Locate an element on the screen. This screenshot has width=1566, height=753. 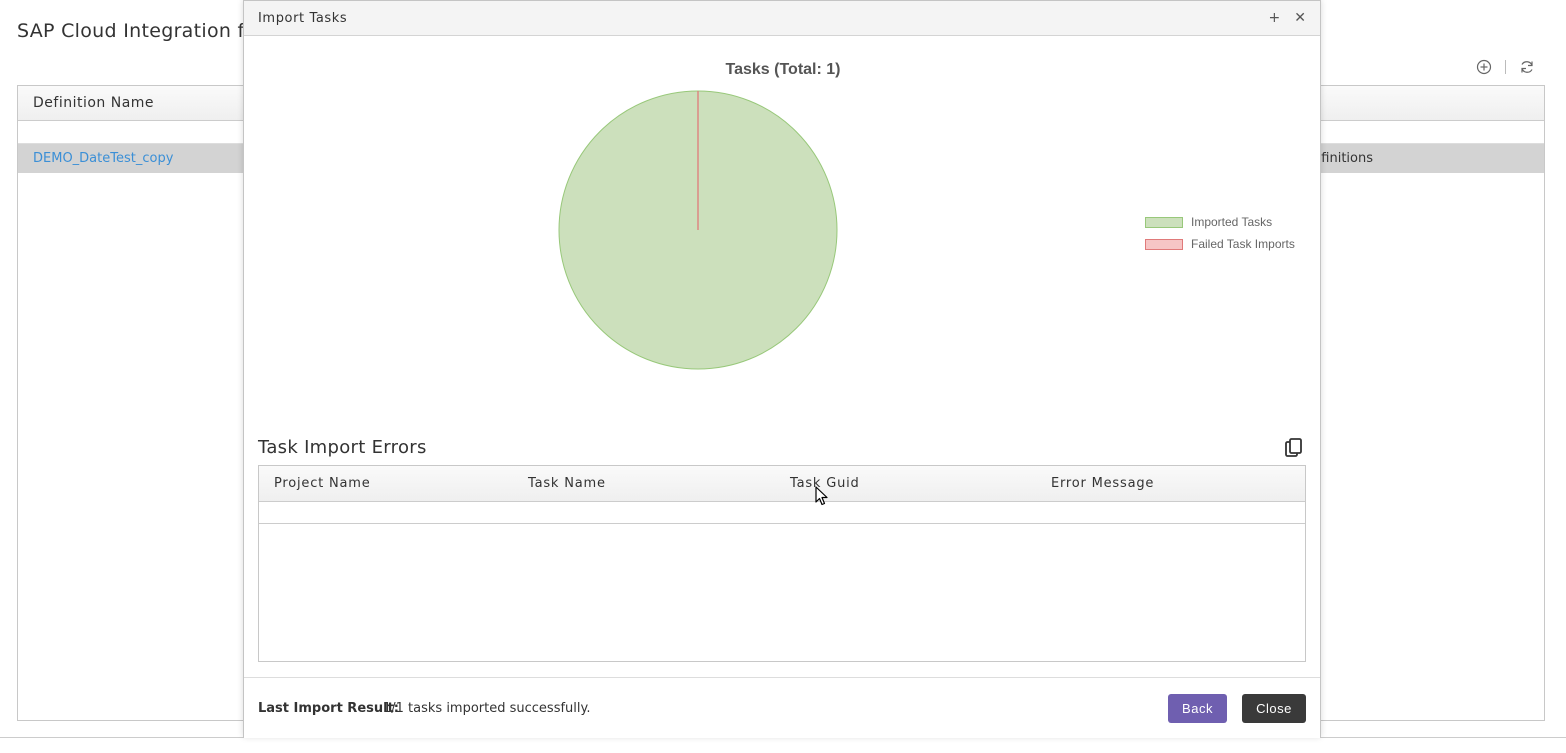
dialog-header: Import Tasks + ✕ is located at coordinates (782, 18).